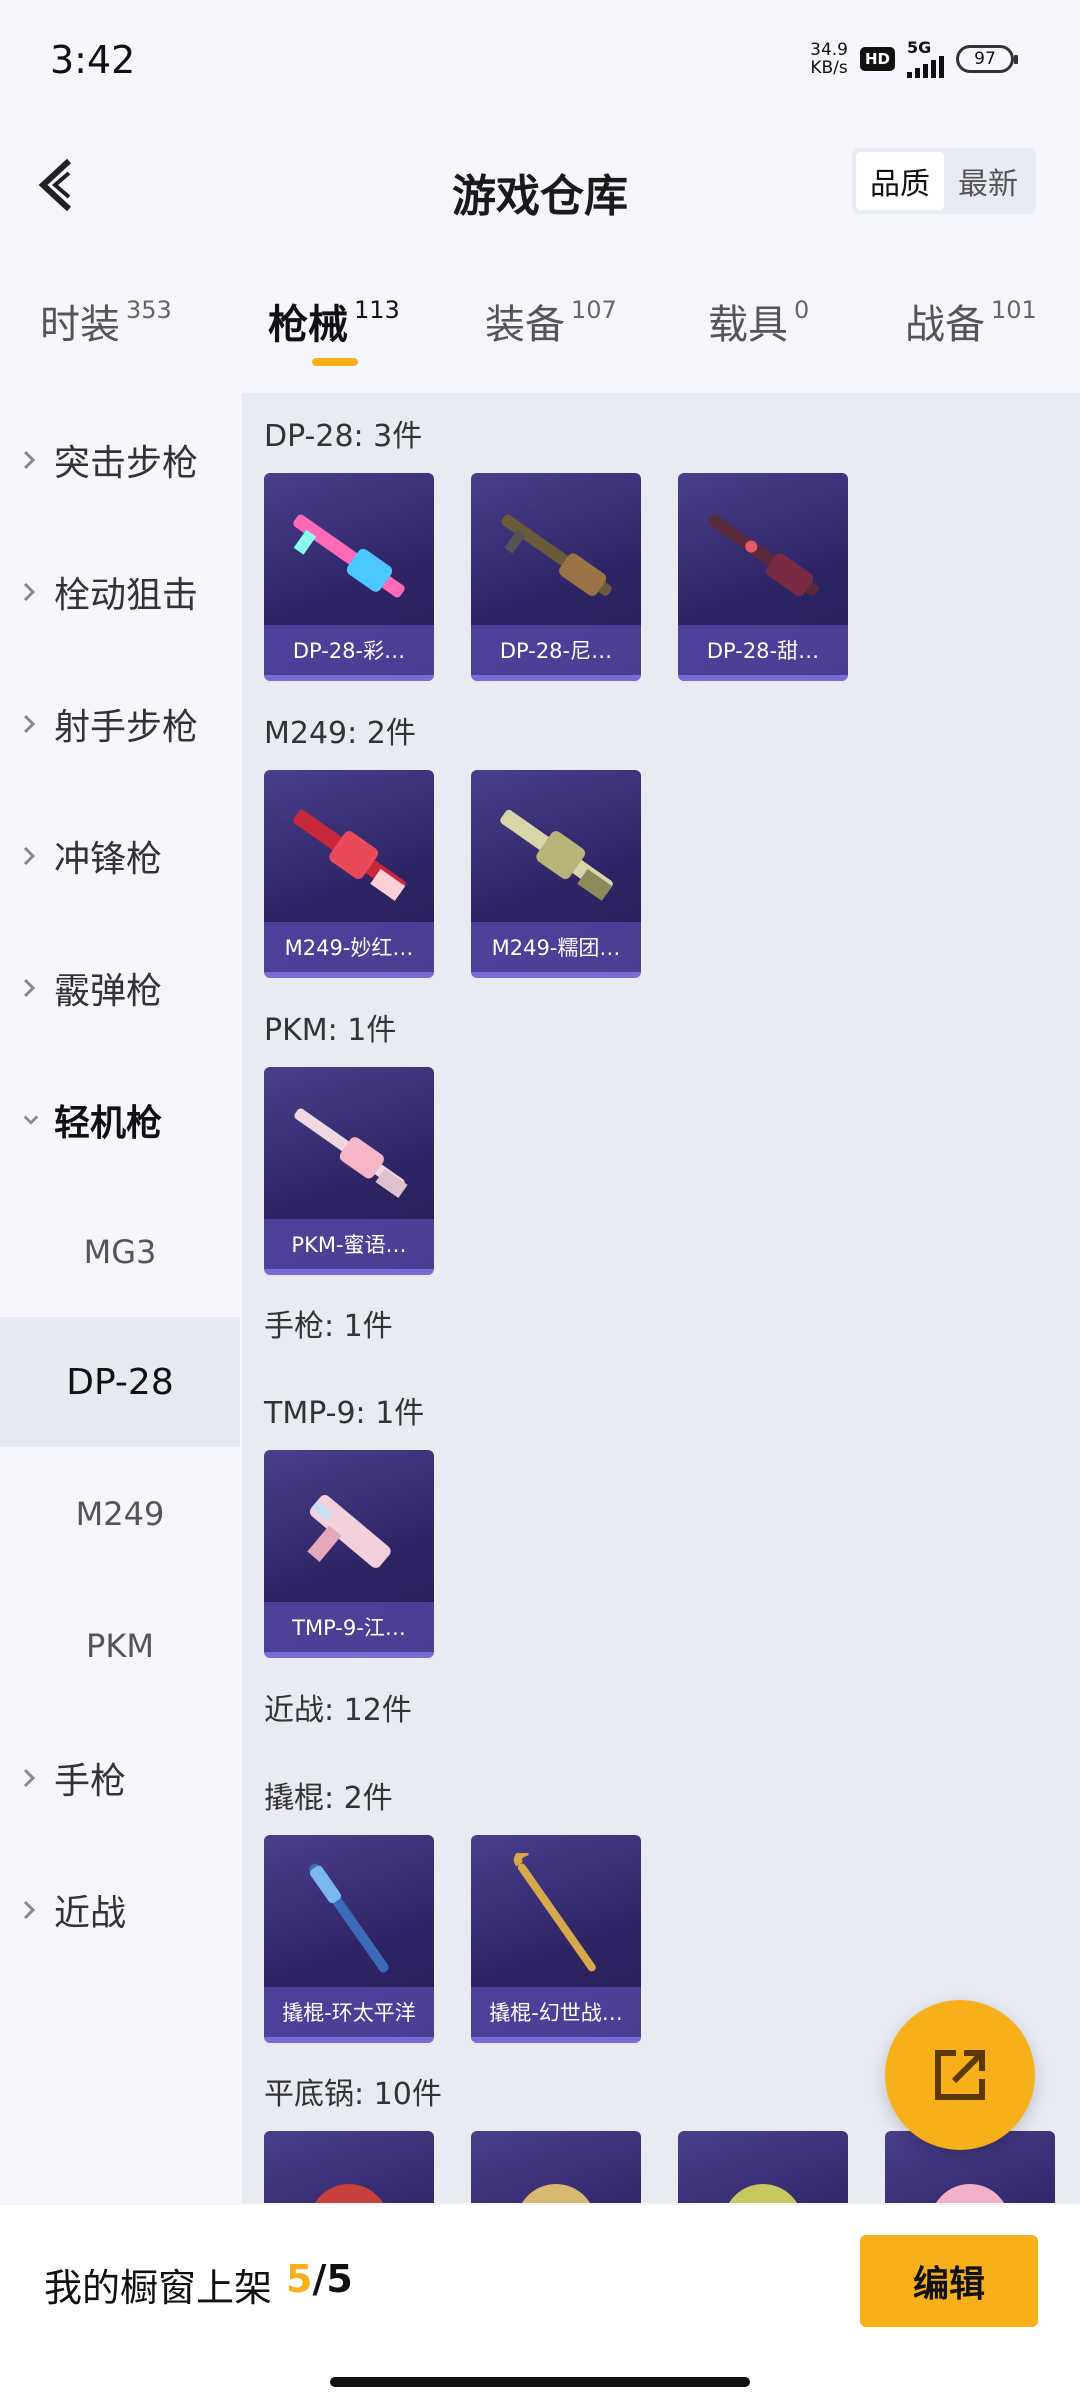 This screenshot has height=2400, width=1080. Describe the element at coordinates (971, 321) in the screenshot. I see `tab-supplies: 战备 101` at that location.